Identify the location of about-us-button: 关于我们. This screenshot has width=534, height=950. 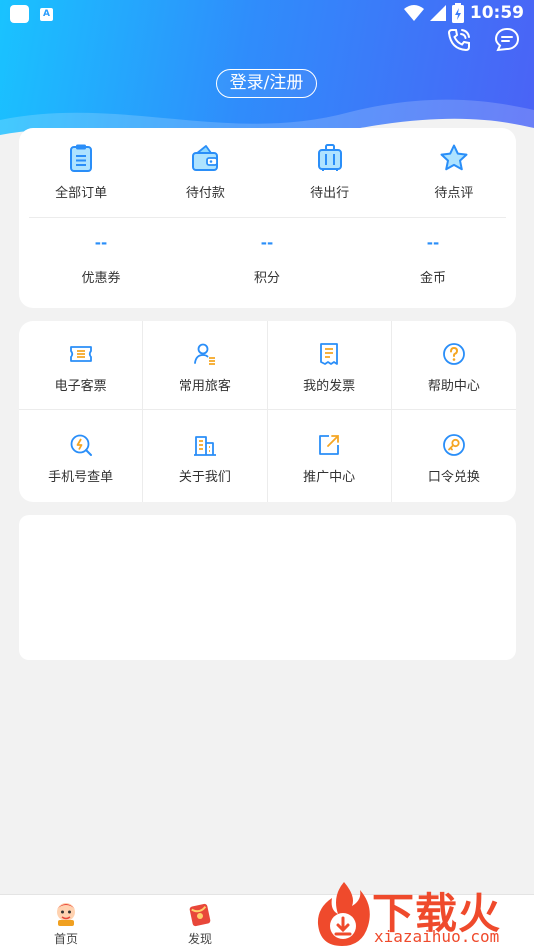
(205, 456).